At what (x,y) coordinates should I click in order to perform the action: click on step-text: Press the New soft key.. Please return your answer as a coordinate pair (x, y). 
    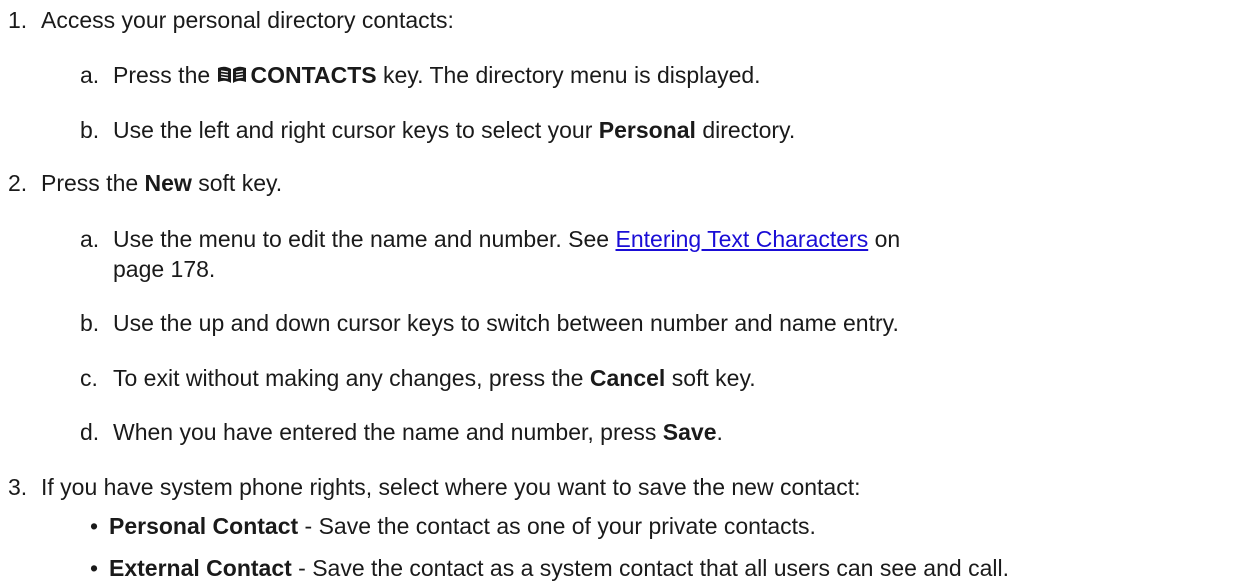
    Looking at the image, I should click on (161, 183).